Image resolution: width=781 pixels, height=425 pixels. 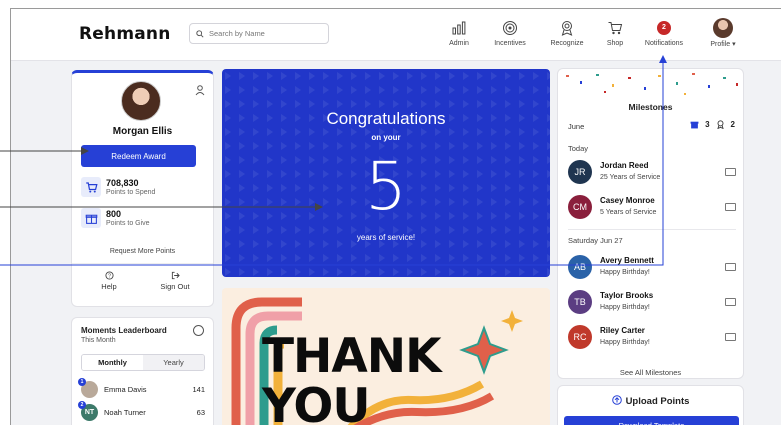 What do you see at coordinates (141, 218) in the screenshot?
I see `points-to-give: 800 Points to Give` at bounding box center [141, 218].